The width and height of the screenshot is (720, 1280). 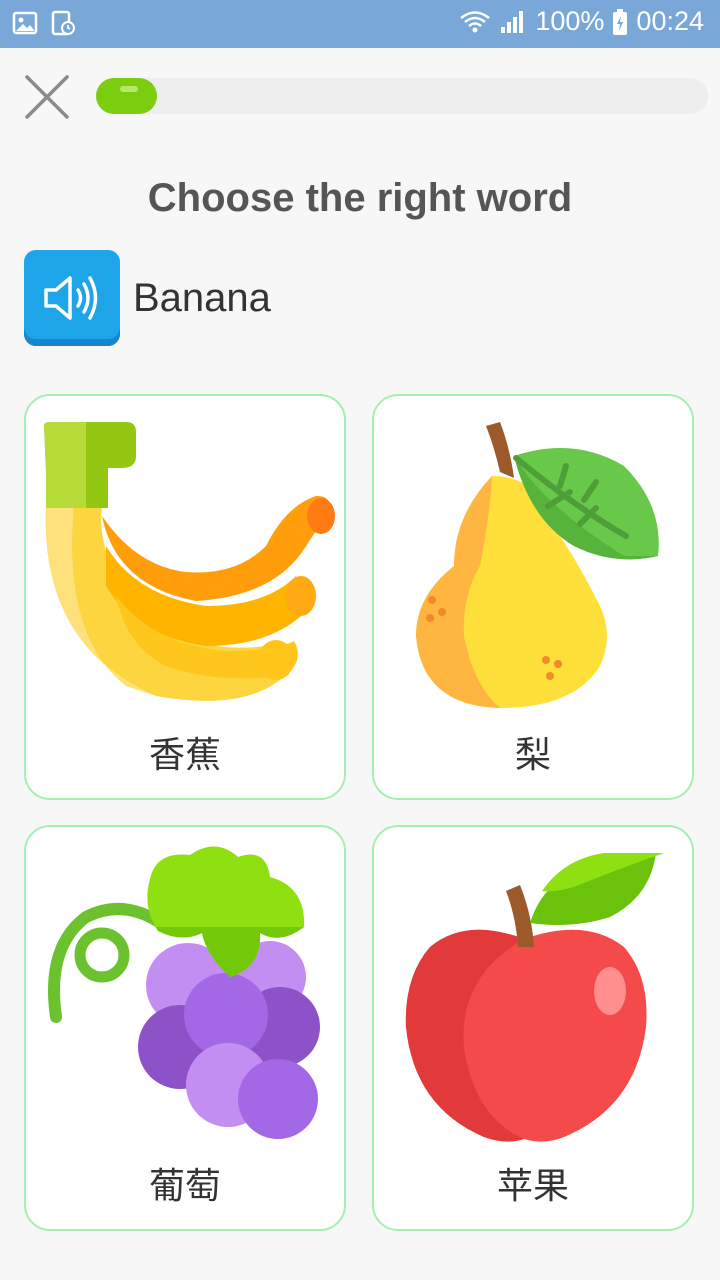 I want to click on progress-fill, so click(x=127, y=96).